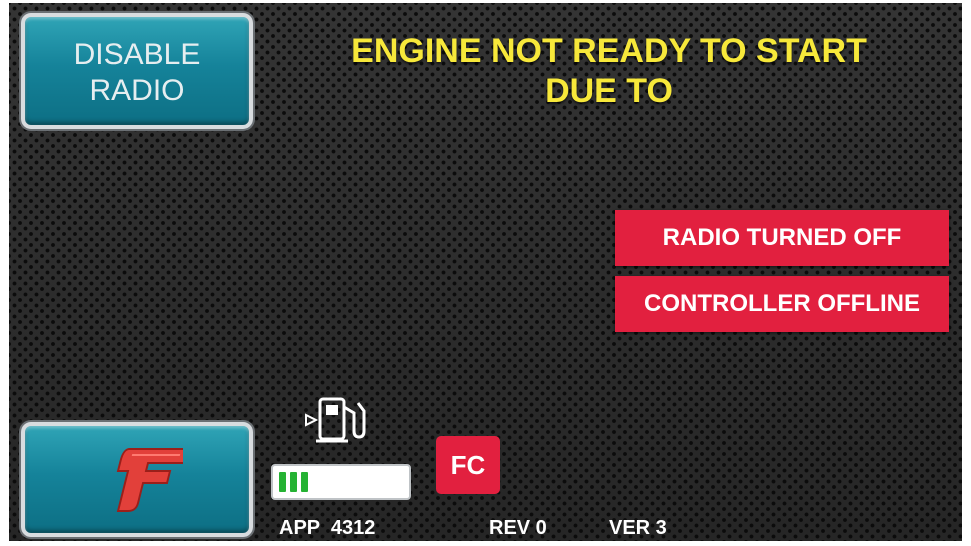 This screenshot has width=971, height=546. I want to click on alert-controller-offline: CONTROLLER OFFLINE, so click(782, 304).